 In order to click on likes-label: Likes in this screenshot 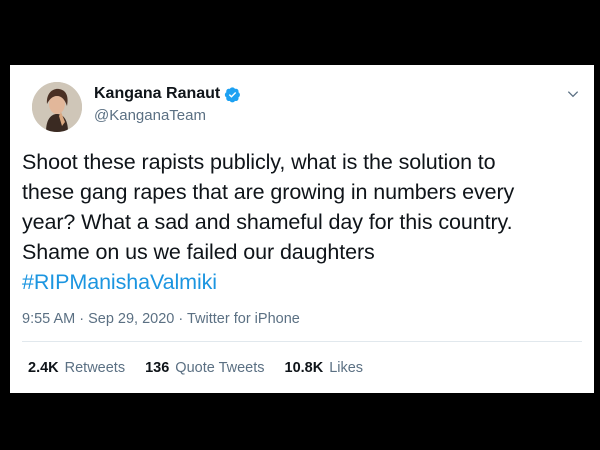, I will do `click(346, 368)`.